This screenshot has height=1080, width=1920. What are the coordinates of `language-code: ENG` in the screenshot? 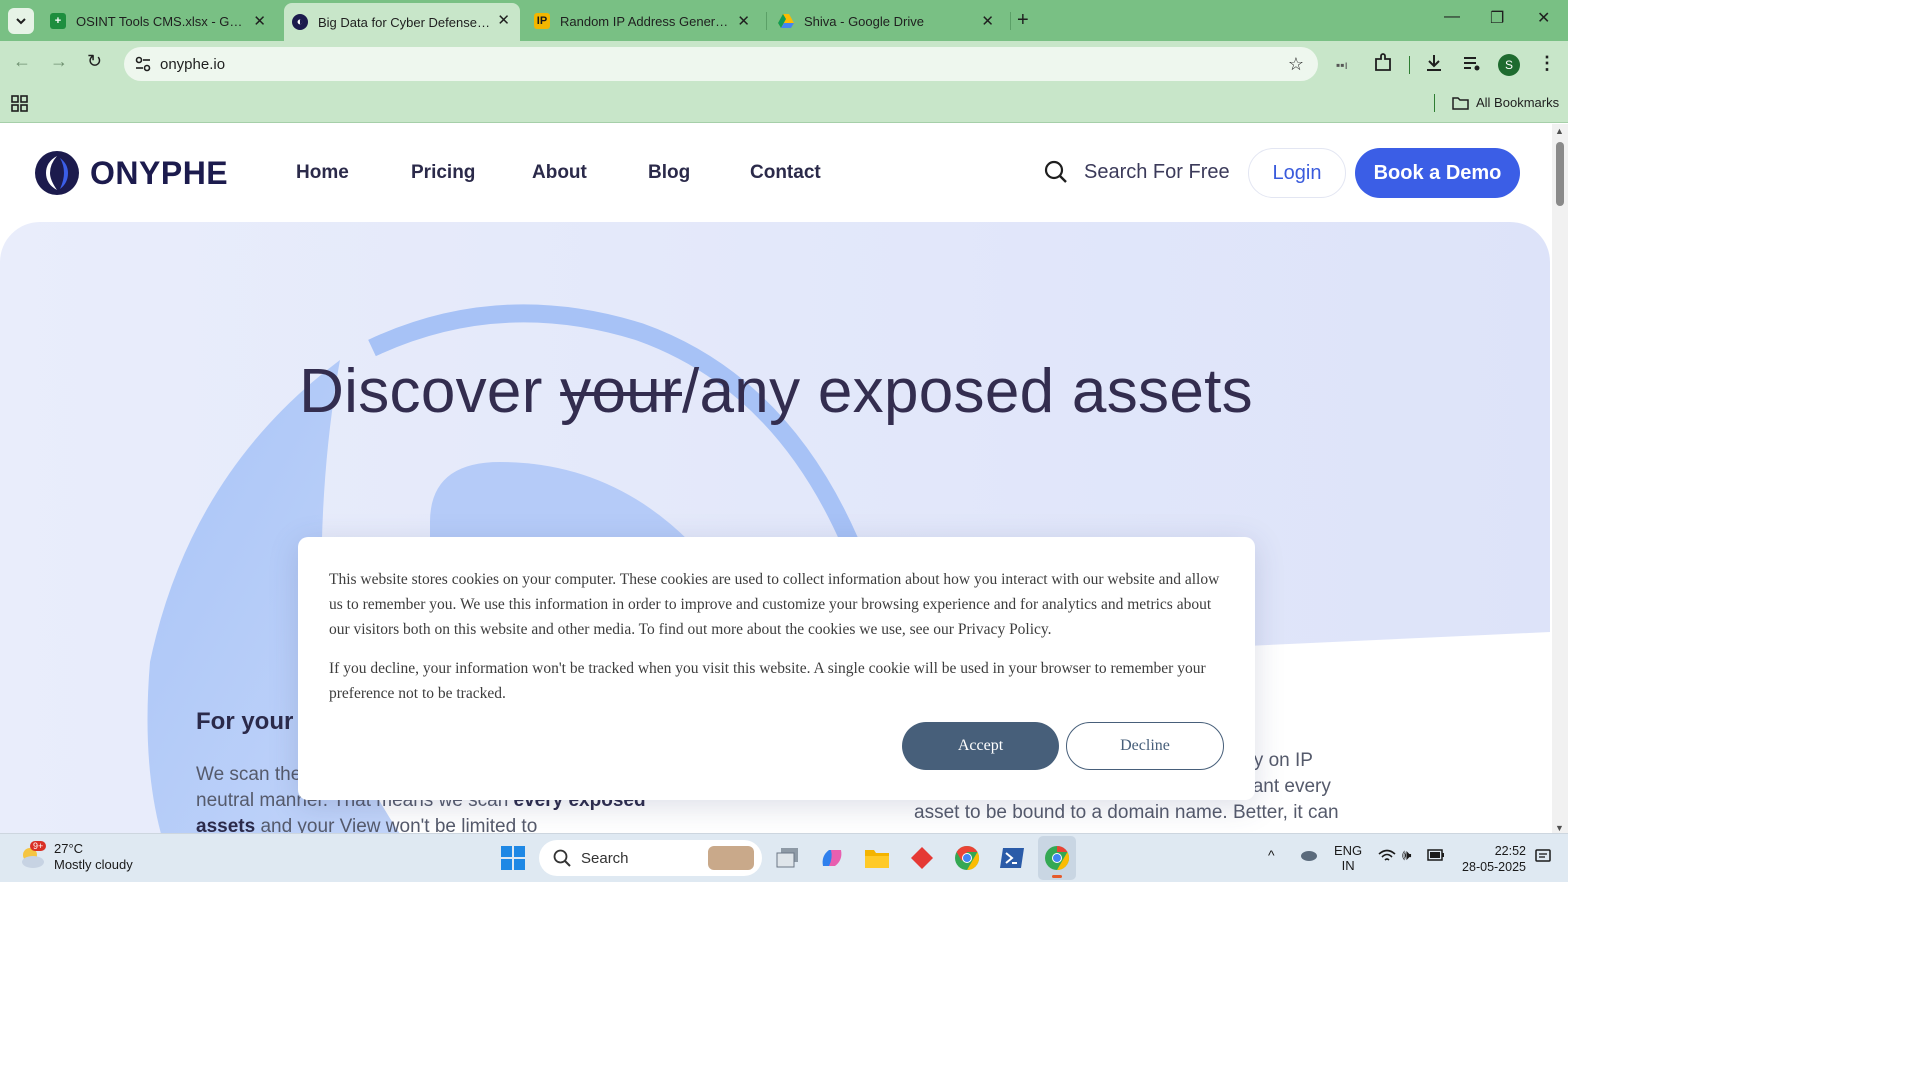 It's located at (1348, 850).